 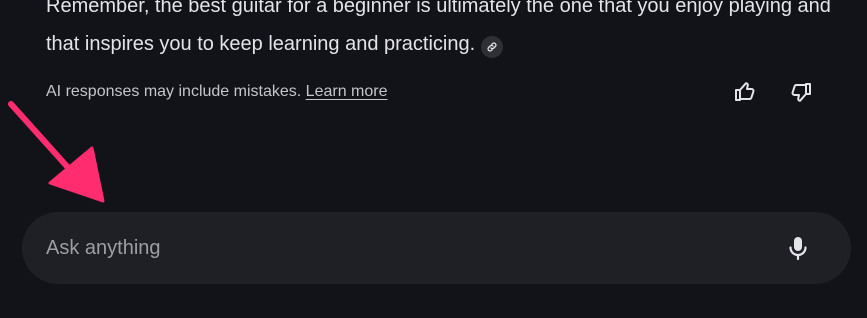 I want to click on source-link-chip, so click(x=492, y=47).